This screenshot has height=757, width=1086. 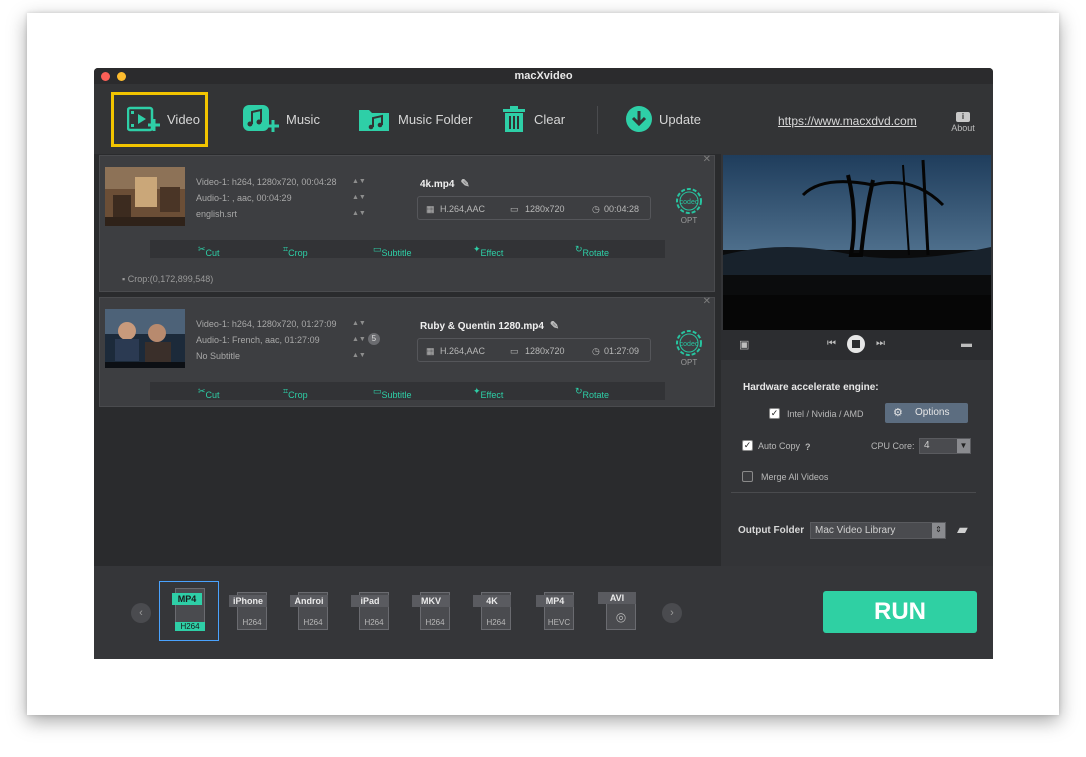 What do you see at coordinates (545, 351) in the screenshot?
I see `resolution-info: 1280x720` at bounding box center [545, 351].